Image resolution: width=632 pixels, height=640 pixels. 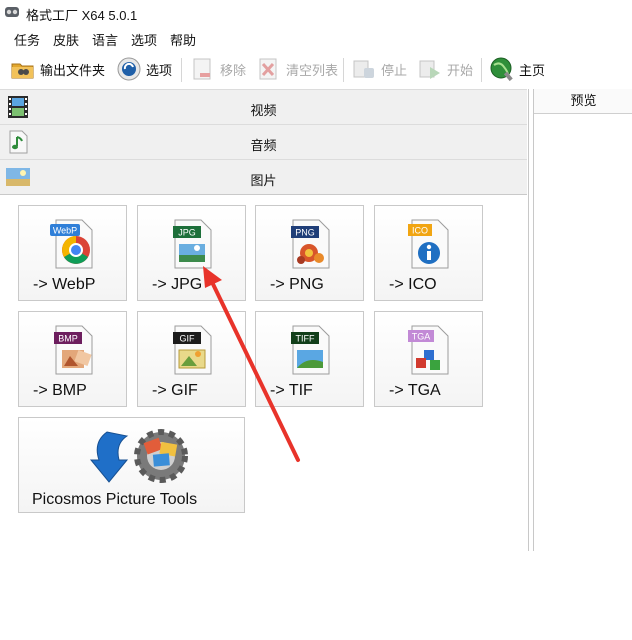 What do you see at coordinates (82, 15) in the screenshot?
I see `window-title: 格式工厂 X64 5.0.1` at bounding box center [82, 15].